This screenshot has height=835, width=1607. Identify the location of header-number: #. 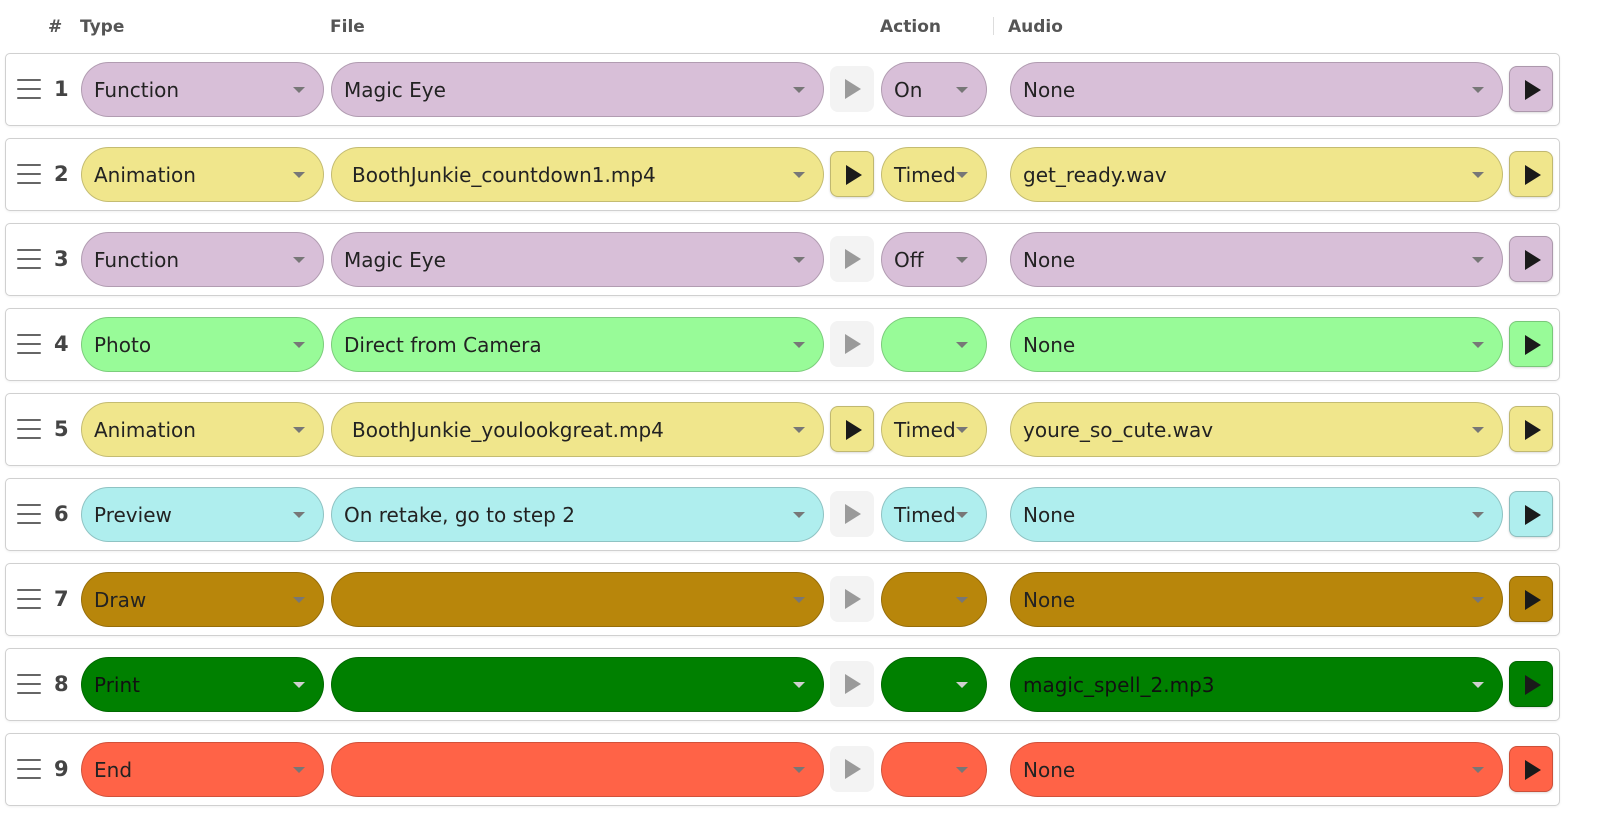
(55, 27).